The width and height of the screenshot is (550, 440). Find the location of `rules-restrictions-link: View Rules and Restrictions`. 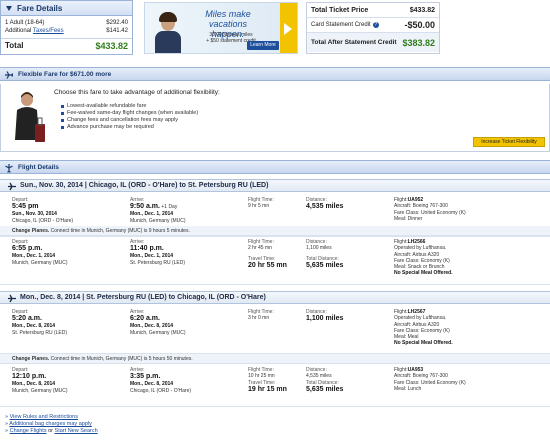

rules-restrictions-link: View Rules and Restrictions is located at coordinates (44, 417).